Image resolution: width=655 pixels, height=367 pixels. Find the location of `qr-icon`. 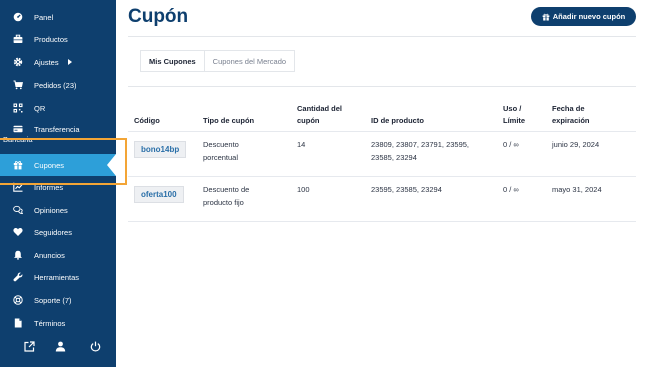

qr-icon is located at coordinates (17, 108).